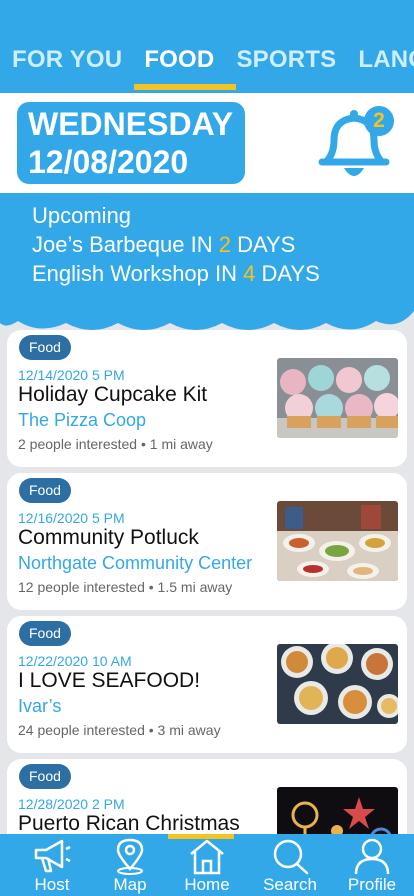 The image size is (414, 896). Describe the element at coordinates (129, 823) in the screenshot. I see `event-title: Puerto Rican Christmas` at that location.